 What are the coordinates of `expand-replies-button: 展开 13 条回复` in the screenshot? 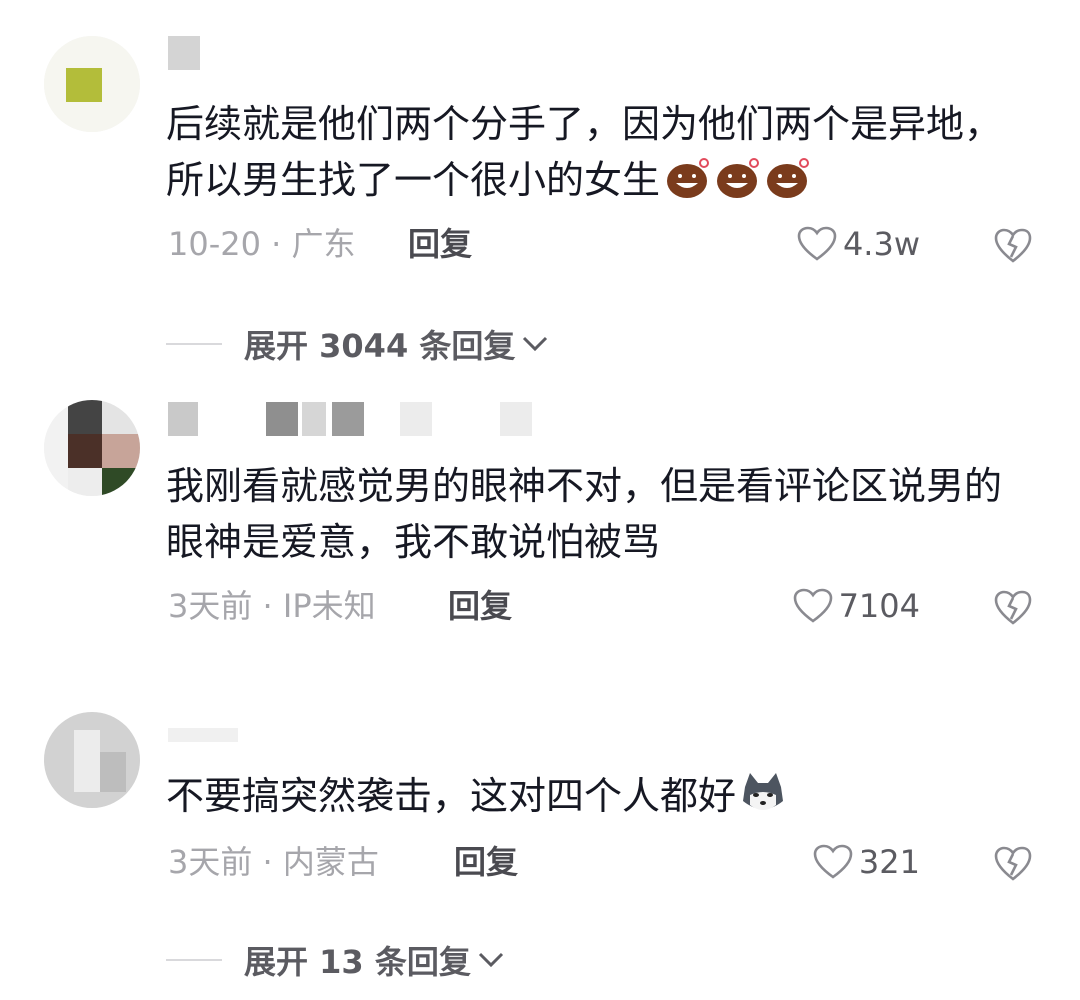 It's located at (335, 960).